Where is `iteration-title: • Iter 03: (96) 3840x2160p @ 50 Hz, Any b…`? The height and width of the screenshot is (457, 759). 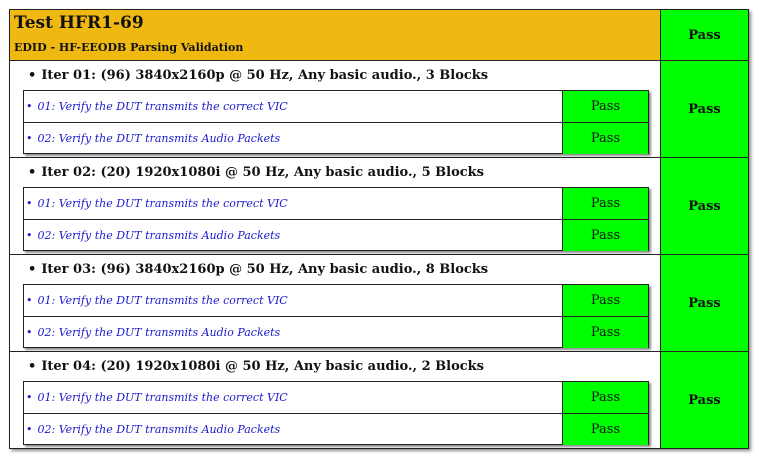
iteration-title: • Iter 03: (96) 3840x2160p @ 50 Hz, Any b… is located at coordinates (258, 269).